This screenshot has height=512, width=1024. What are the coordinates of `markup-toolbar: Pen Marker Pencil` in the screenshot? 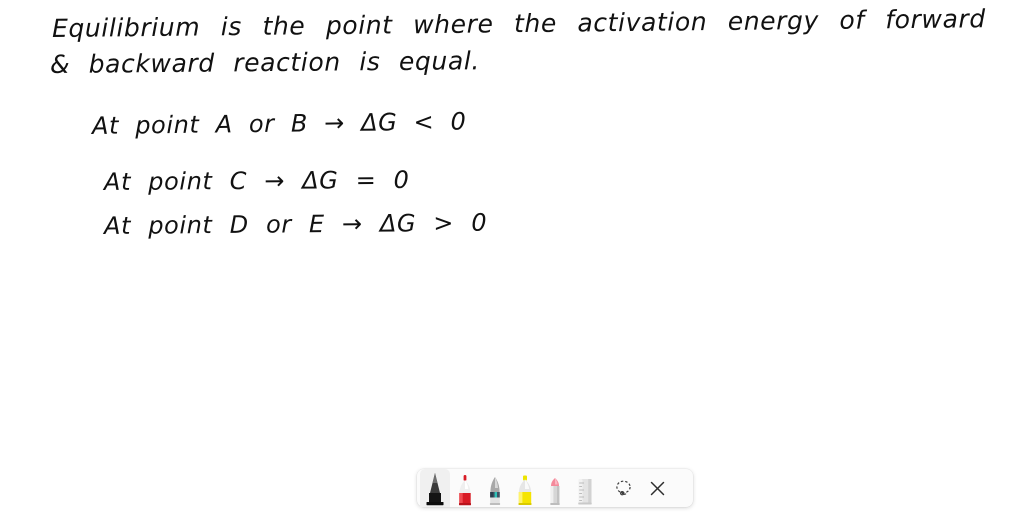 It's located at (555, 488).